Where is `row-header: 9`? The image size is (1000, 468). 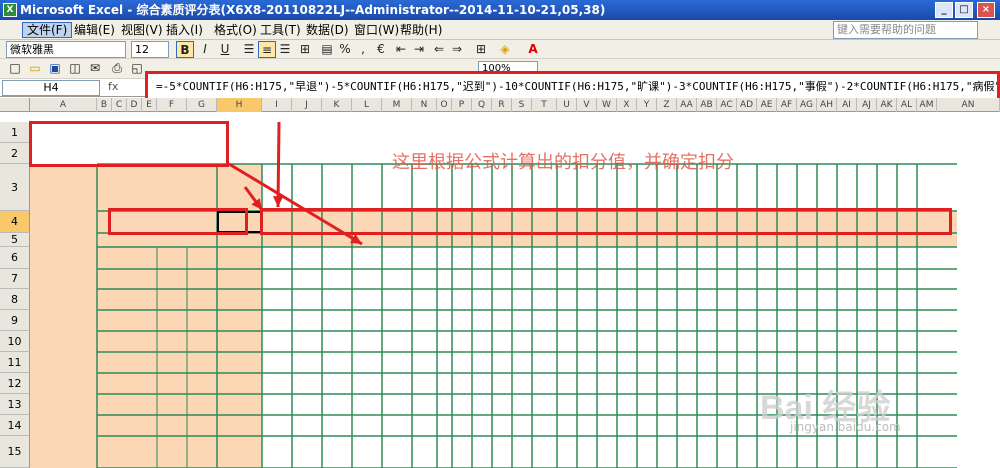 row-header: 9 is located at coordinates (15, 320).